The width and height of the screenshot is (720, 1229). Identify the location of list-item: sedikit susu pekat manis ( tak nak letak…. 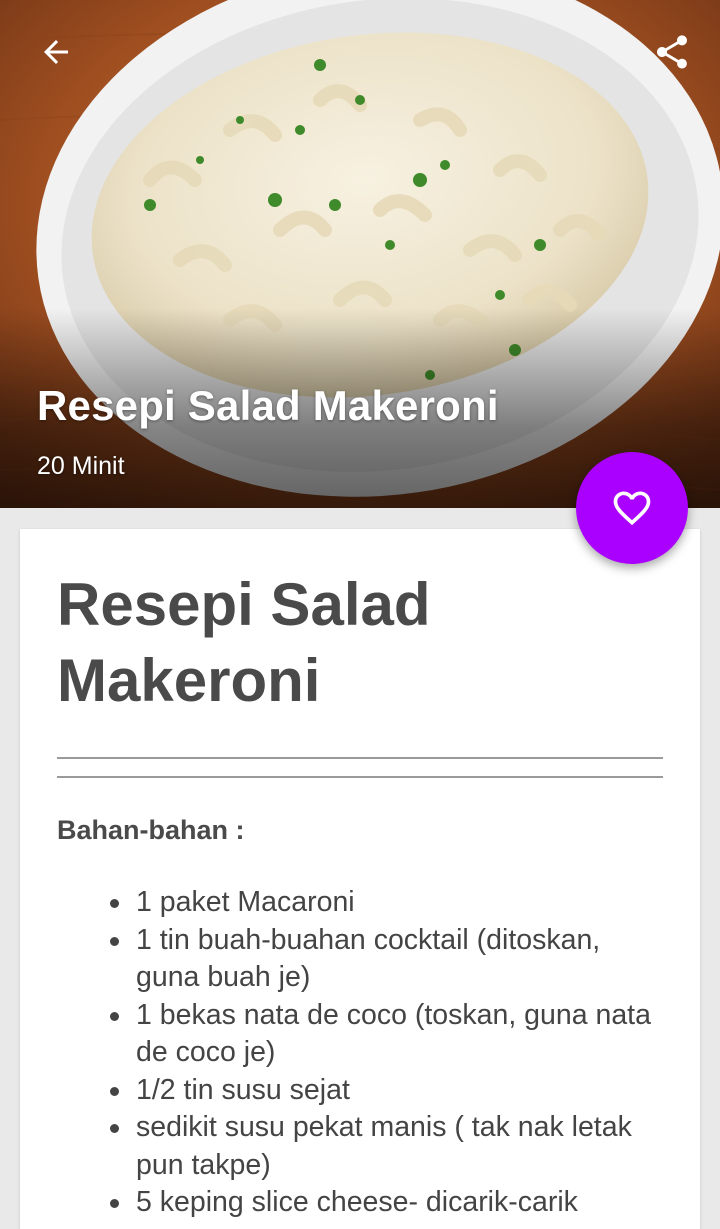
(388, 1146).